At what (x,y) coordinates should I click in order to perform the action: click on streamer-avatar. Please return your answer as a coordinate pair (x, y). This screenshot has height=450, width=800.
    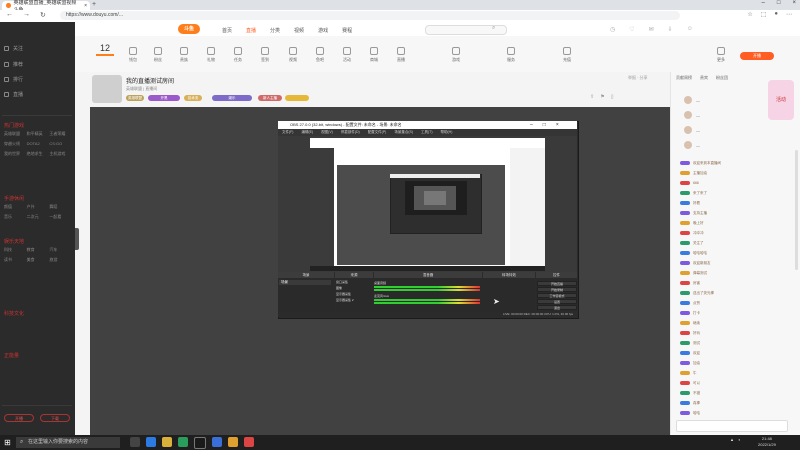
    Looking at the image, I should click on (107, 89).